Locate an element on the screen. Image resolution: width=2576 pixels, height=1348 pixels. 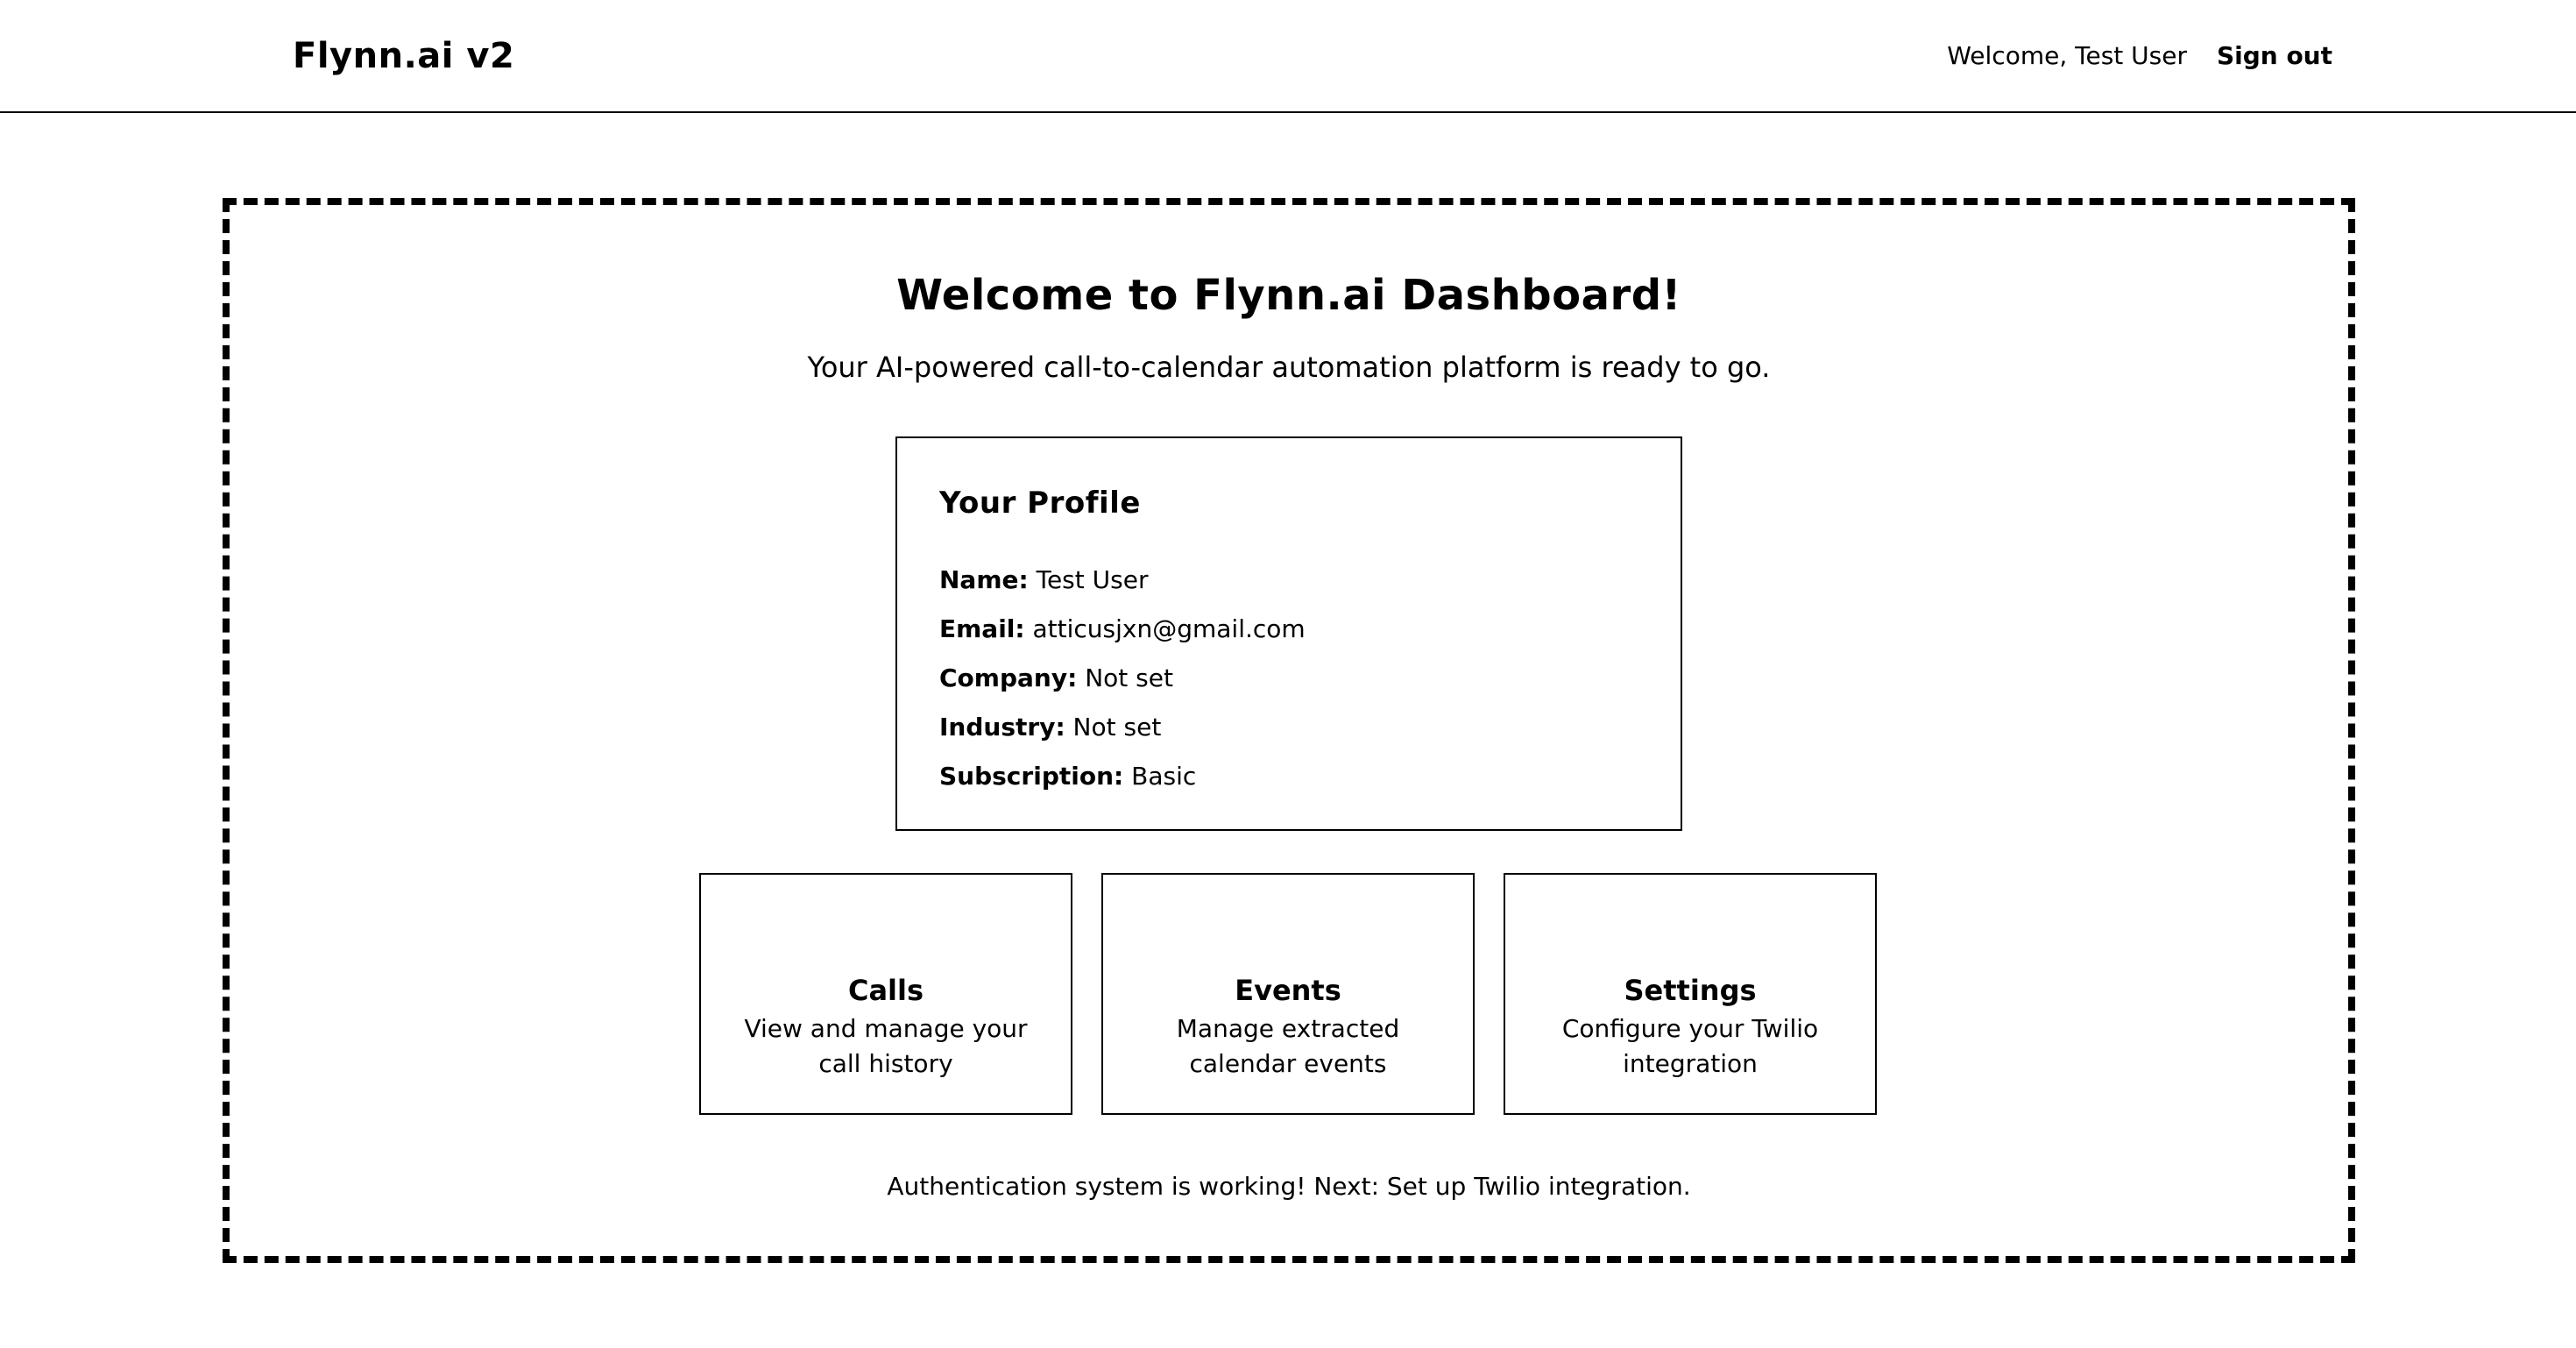
profile-field-value: Basic is located at coordinates (1164, 776).